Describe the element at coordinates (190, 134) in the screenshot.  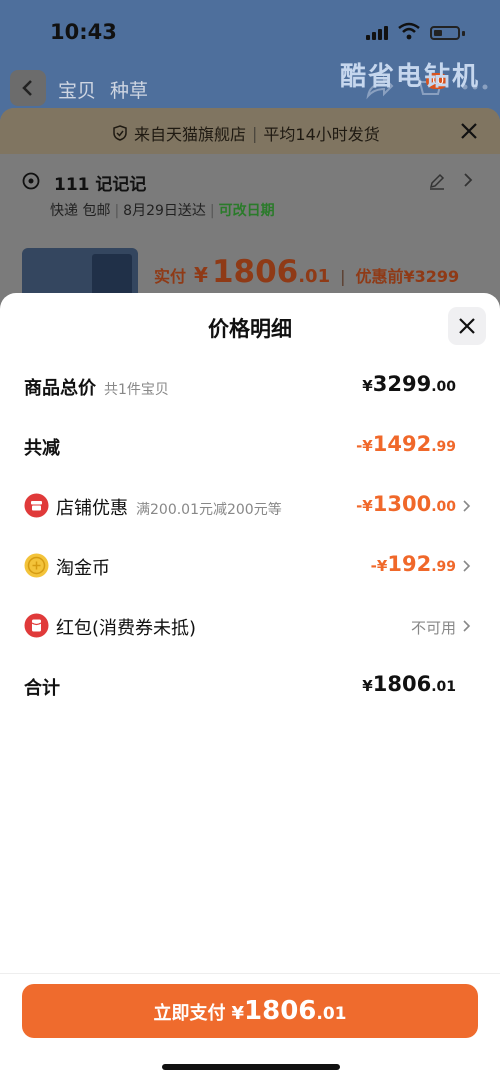
I see `store-source: 来自天猫旗舰店` at that location.